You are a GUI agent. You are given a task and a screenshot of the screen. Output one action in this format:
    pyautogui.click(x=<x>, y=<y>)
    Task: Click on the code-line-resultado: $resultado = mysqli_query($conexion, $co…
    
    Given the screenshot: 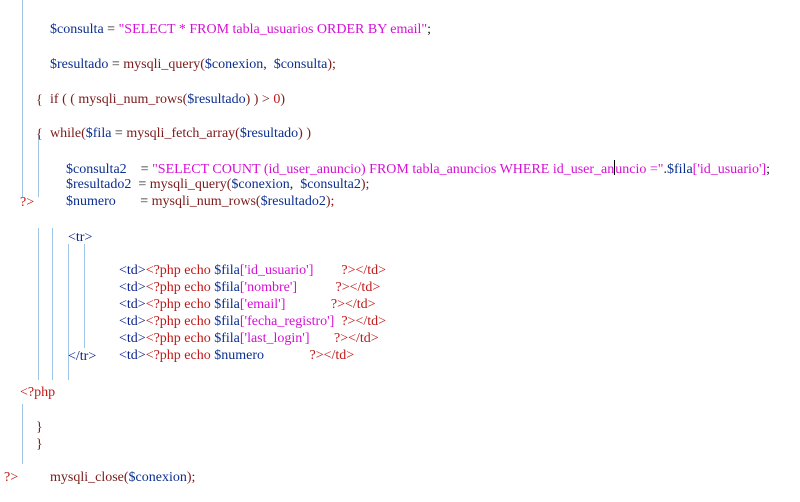 What is the action you would take?
    pyautogui.click(x=186, y=56)
    